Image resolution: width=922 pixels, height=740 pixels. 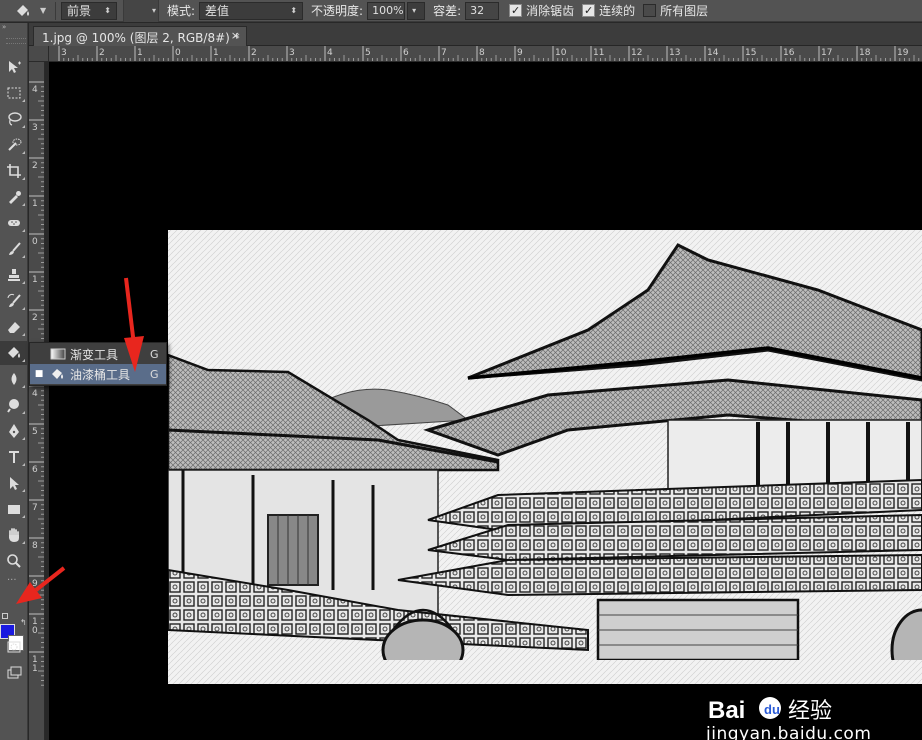 What do you see at coordinates (13, 483) in the screenshot?
I see `path-selection-tool` at bounding box center [13, 483].